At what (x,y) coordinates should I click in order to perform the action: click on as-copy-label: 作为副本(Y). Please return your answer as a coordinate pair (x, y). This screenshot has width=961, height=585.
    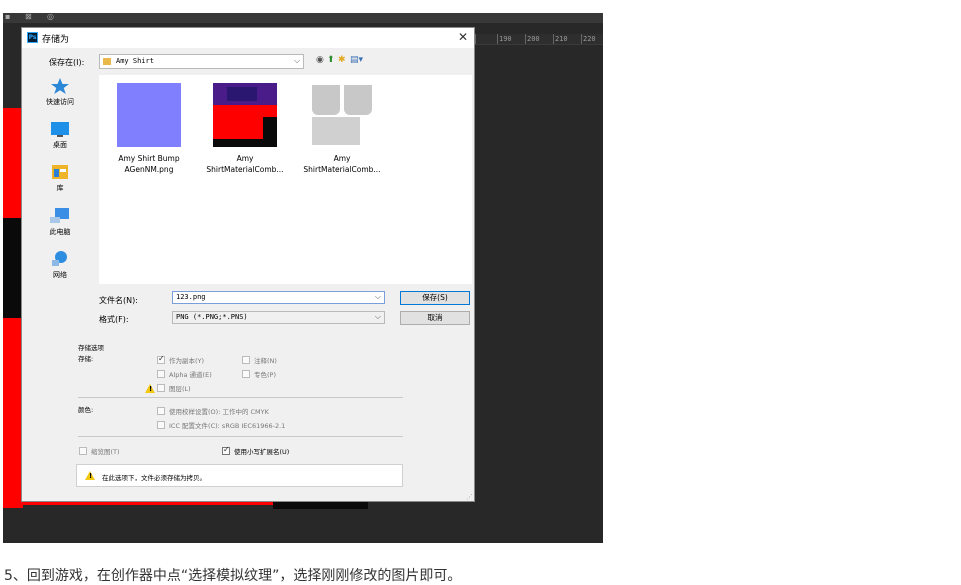
    Looking at the image, I should click on (187, 361).